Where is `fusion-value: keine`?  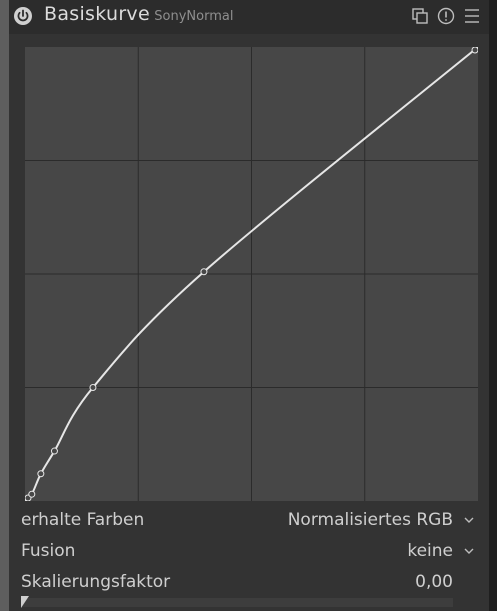 fusion-value: keine is located at coordinates (430, 551).